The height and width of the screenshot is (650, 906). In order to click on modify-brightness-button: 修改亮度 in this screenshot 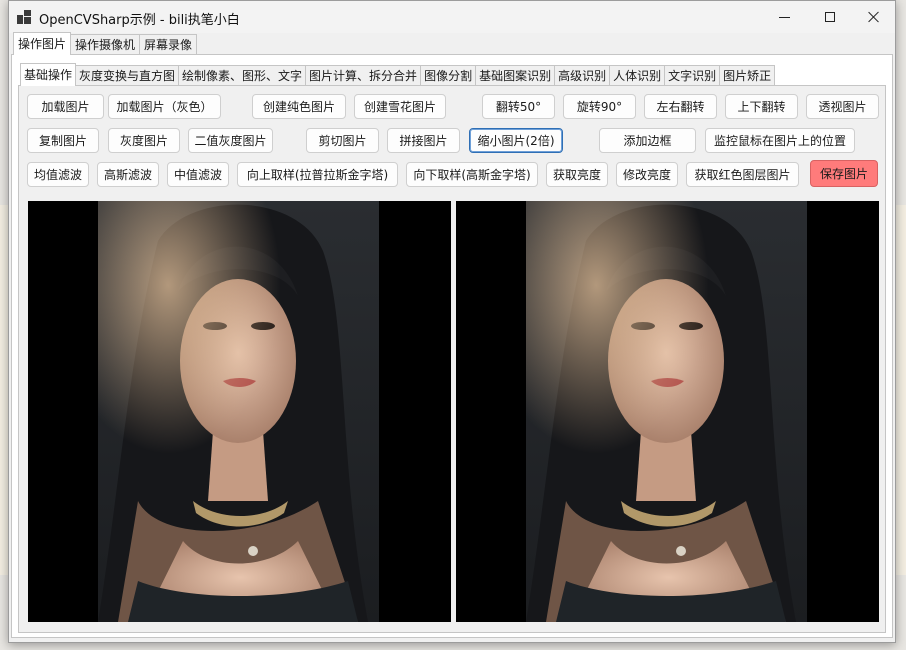, I will do `click(647, 174)`.